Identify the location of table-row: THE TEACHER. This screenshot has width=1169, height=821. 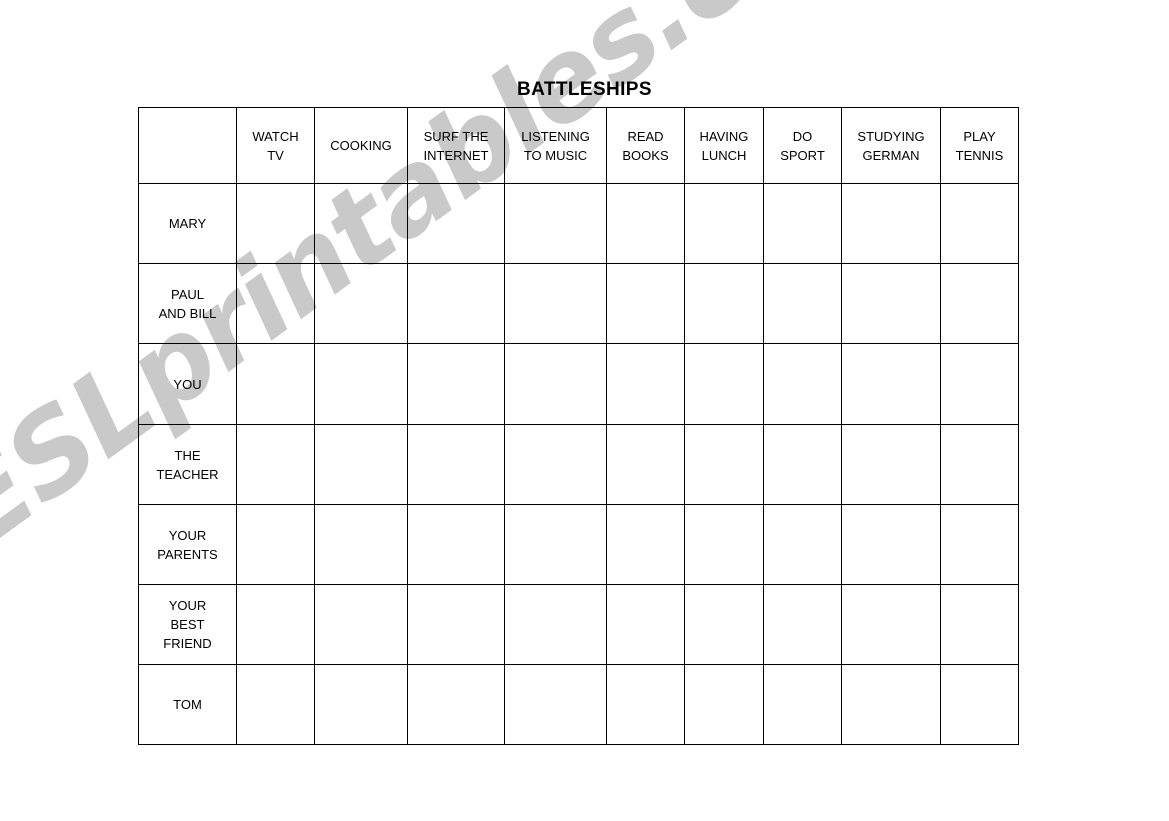
(578, 464).